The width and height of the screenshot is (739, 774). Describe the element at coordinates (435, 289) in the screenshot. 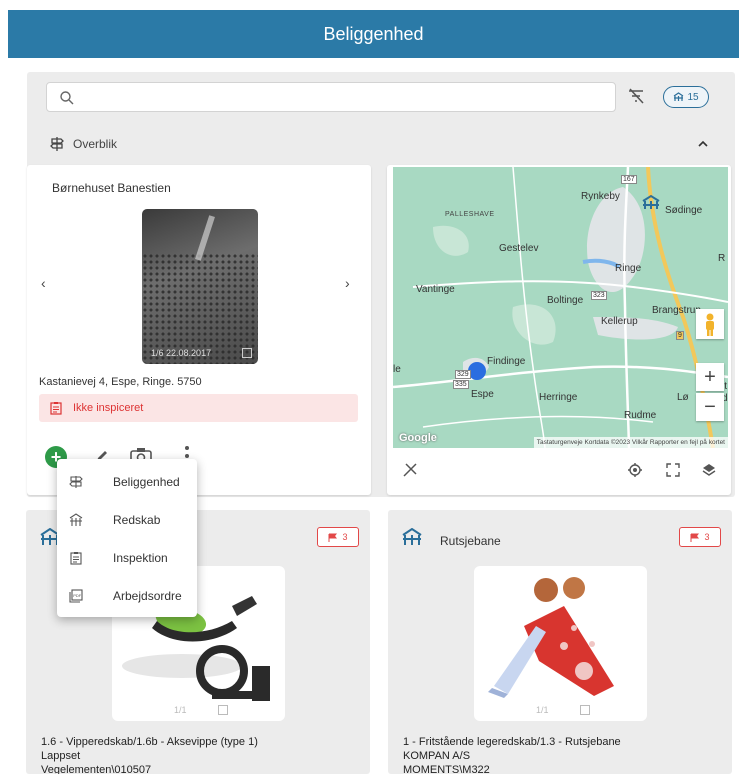

I see `map-label-vantinge: Vantinge` at that location.